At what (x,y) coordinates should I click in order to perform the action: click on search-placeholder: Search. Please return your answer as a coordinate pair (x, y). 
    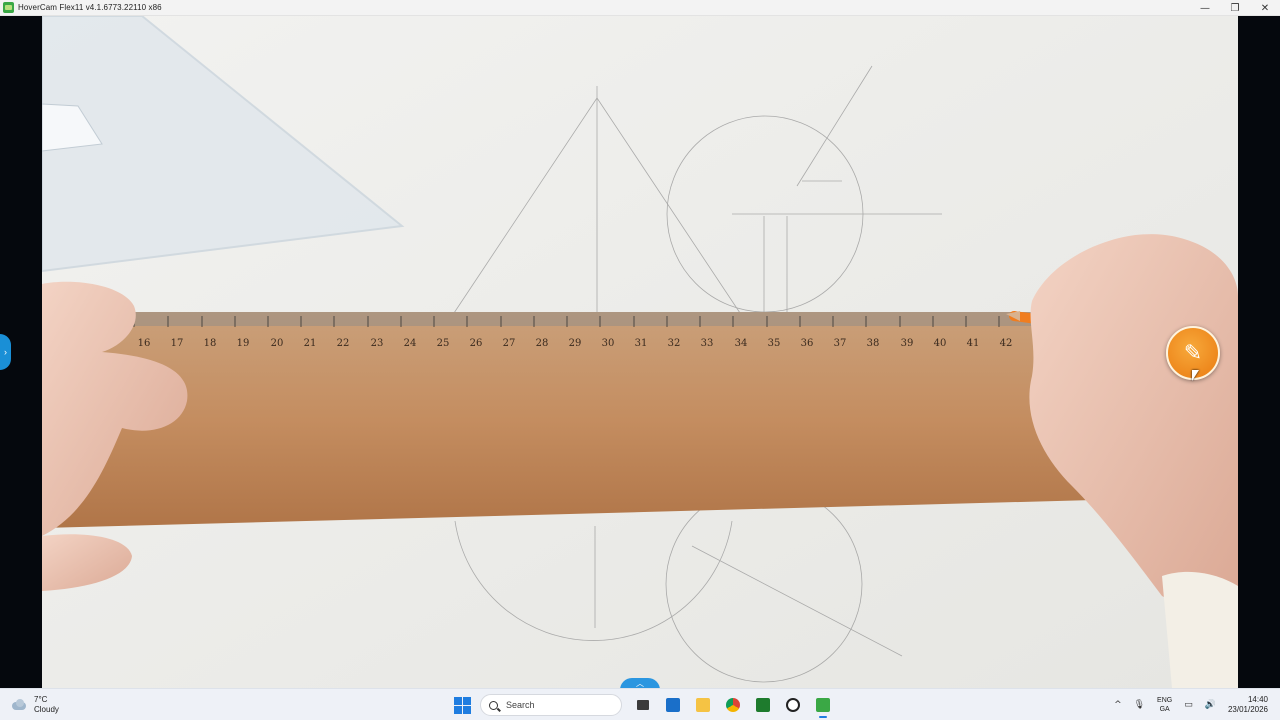
    Looking at the image, I should click on (520, 705).